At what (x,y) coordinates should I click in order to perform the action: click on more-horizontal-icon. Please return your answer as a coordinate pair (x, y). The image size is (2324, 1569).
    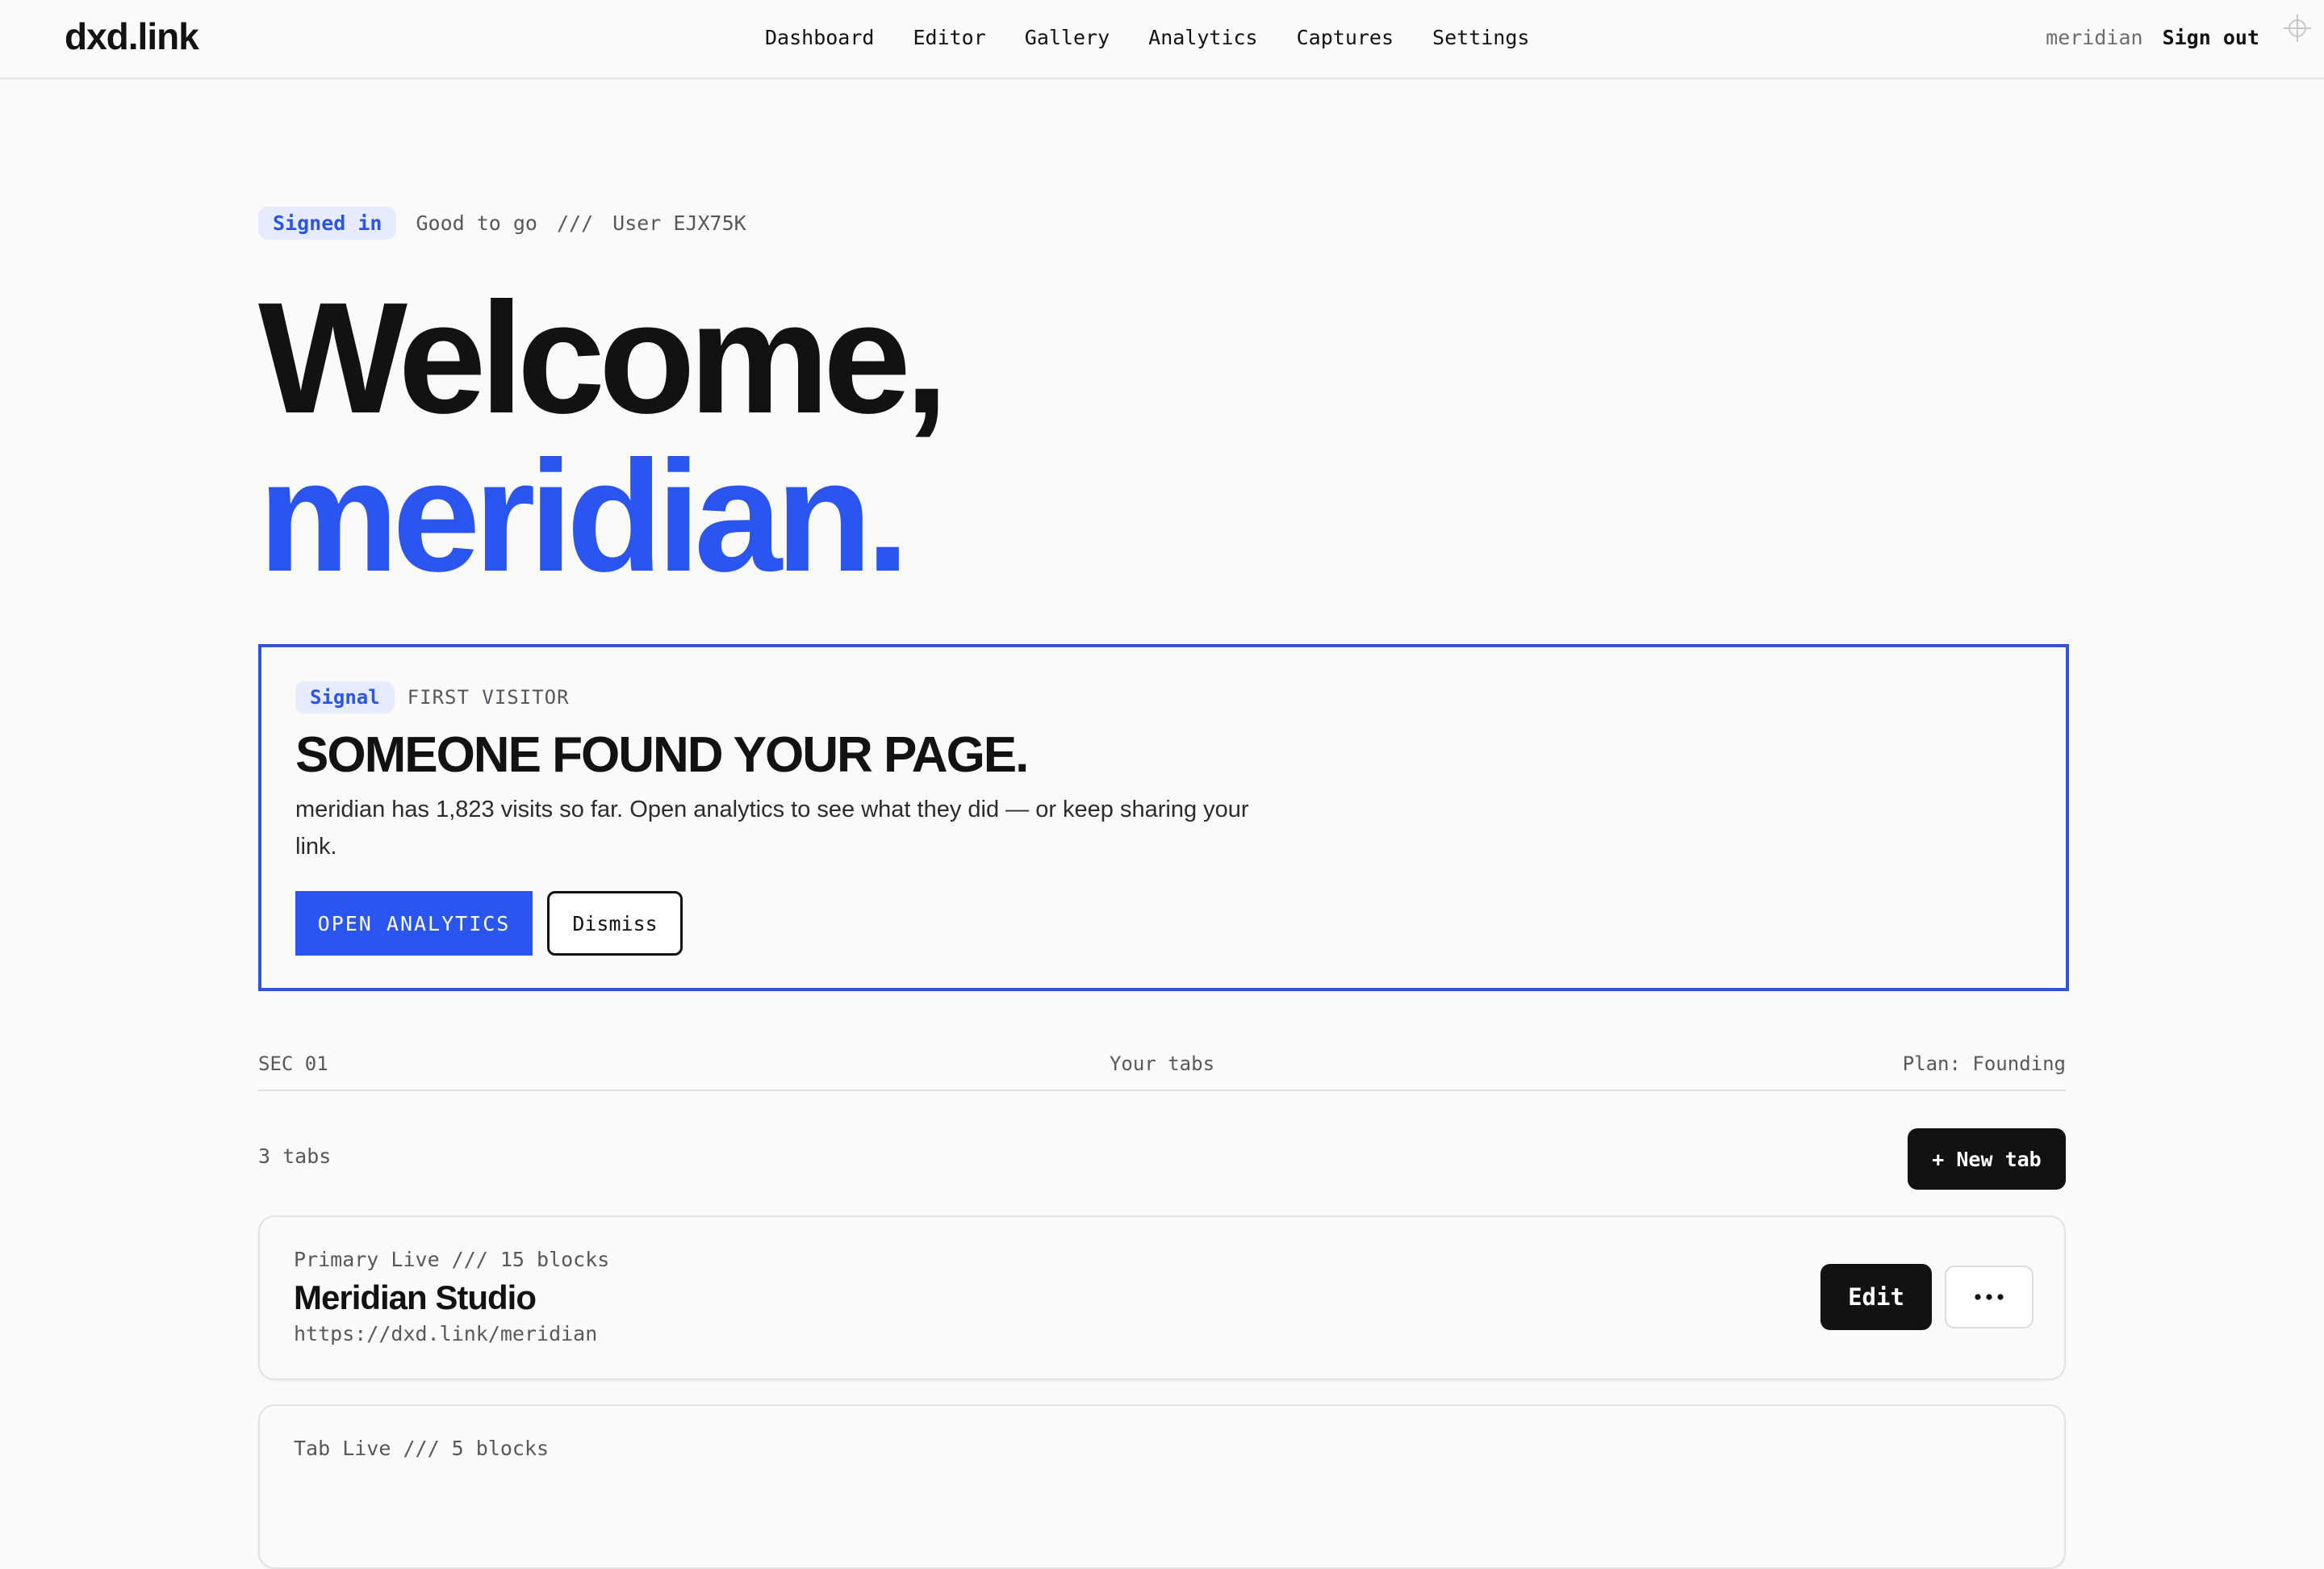
    Looking at the image, I should click on (1989, 1297).